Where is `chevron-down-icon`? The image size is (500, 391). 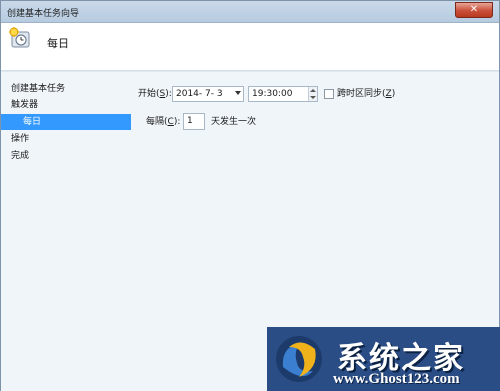
chevron-down-icon is located at coordinates (238, 93).